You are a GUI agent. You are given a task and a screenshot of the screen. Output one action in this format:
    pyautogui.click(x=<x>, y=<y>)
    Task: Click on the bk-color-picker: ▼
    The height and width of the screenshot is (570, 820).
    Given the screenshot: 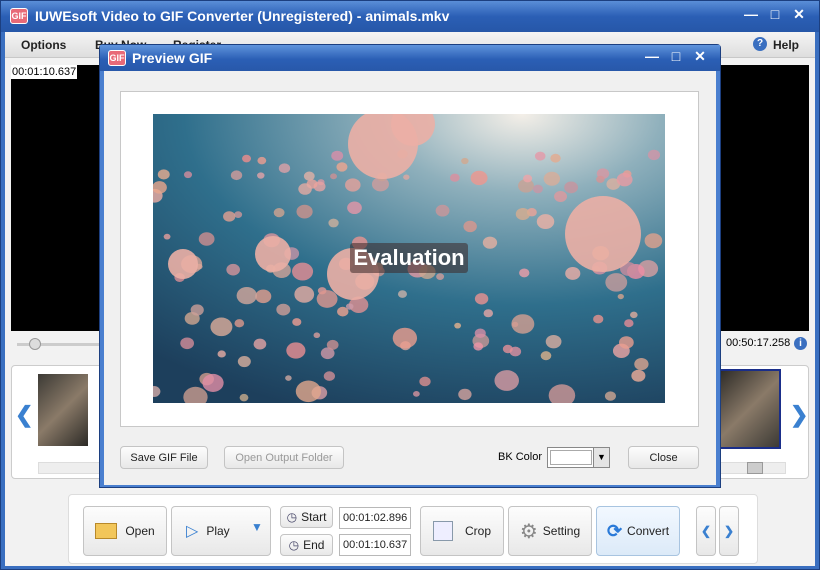 What is the action you would take?
    pyautogui.click(x=578, y=457)
    